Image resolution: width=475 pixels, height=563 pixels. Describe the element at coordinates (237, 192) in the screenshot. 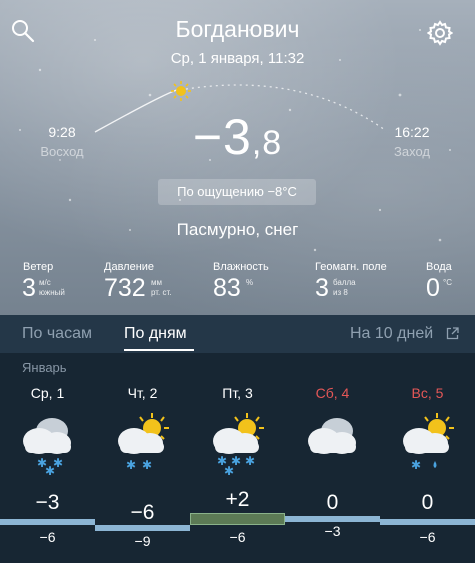

I see `feels-like-badge: По ощущению −8°C` at that location.